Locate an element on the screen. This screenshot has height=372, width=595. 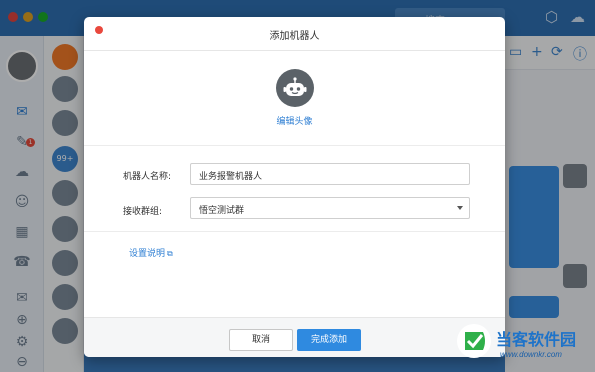
watermark-title: 当客软件园 is located at coordinates (536, 339).